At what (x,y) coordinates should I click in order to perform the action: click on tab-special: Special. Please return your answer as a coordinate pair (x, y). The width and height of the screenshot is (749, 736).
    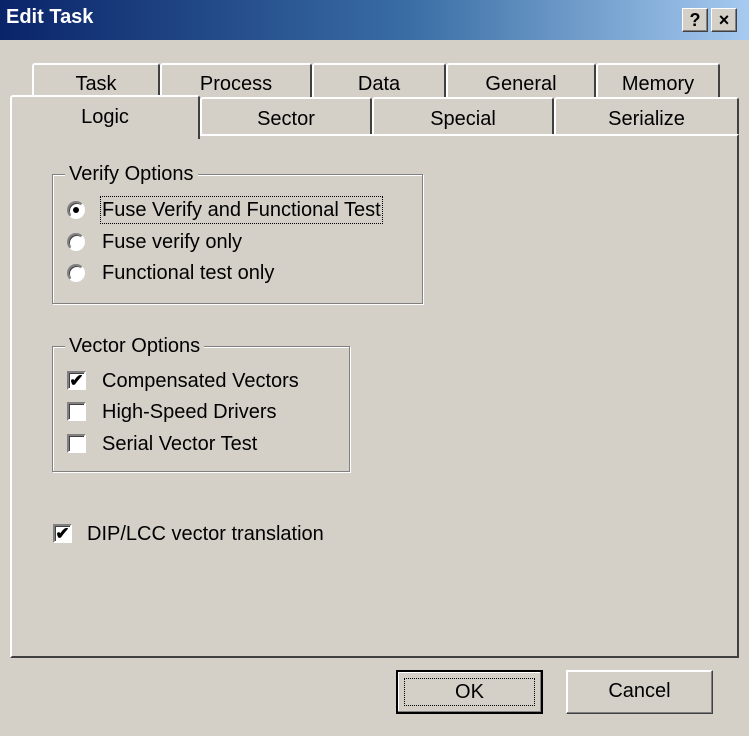
    Looking at the image, I should click on (463, 115).